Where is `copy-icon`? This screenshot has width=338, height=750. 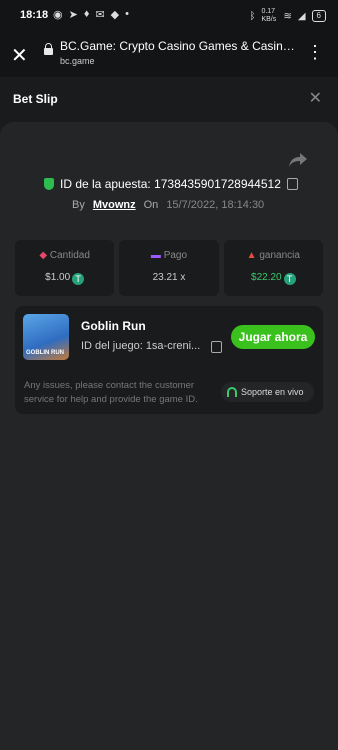 copy-icon is located at coordinates (292, 184).